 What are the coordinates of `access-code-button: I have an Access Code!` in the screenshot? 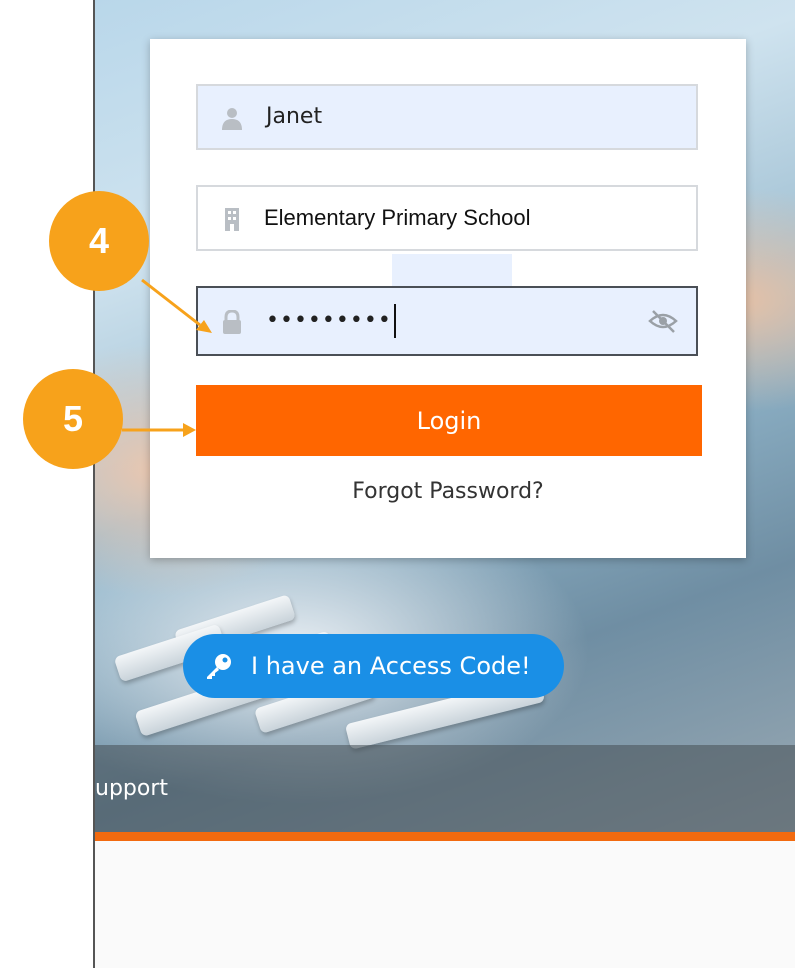 It's located at (373, 666).